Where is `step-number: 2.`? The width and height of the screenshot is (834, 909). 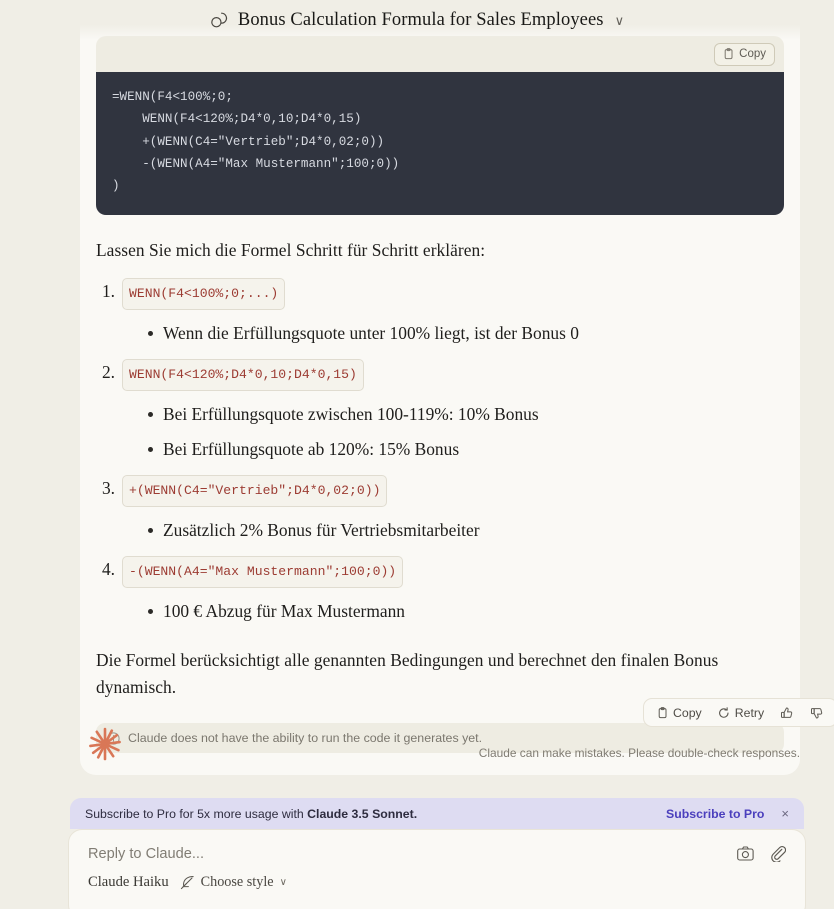 step-number: 2. is located at coordinates (108, 372).